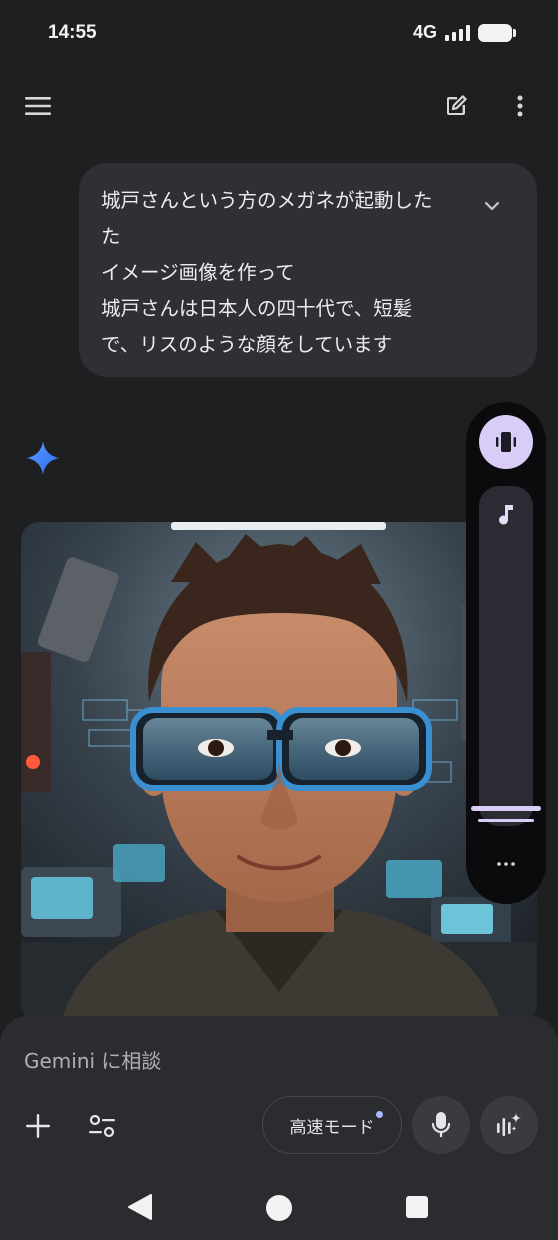  I want to click on edit-icon, so click(457, 105).